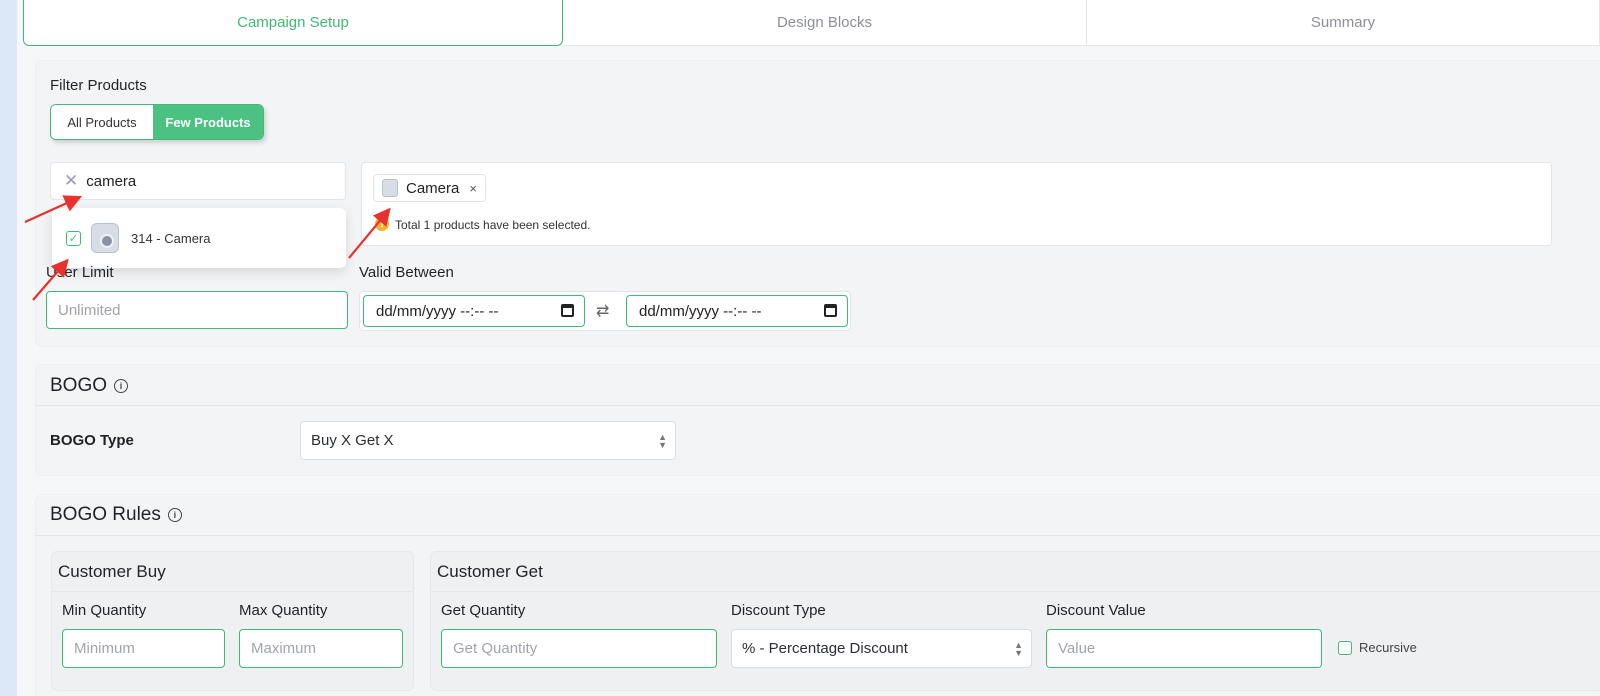 Image resolution: width=1600 pixels, height=696 pixels. What do you see at coordinates (79, 385) in the screenshot?
I see `bogo-title: BOGO` at bounding box center [79, 385].